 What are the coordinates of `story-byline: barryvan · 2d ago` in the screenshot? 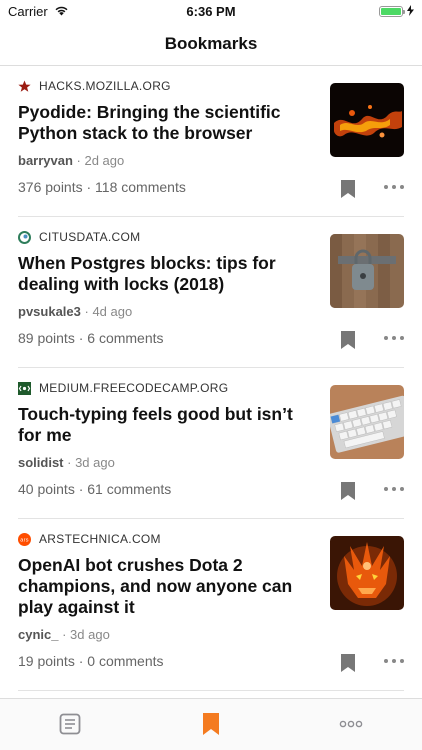 It's located at (71, 160).